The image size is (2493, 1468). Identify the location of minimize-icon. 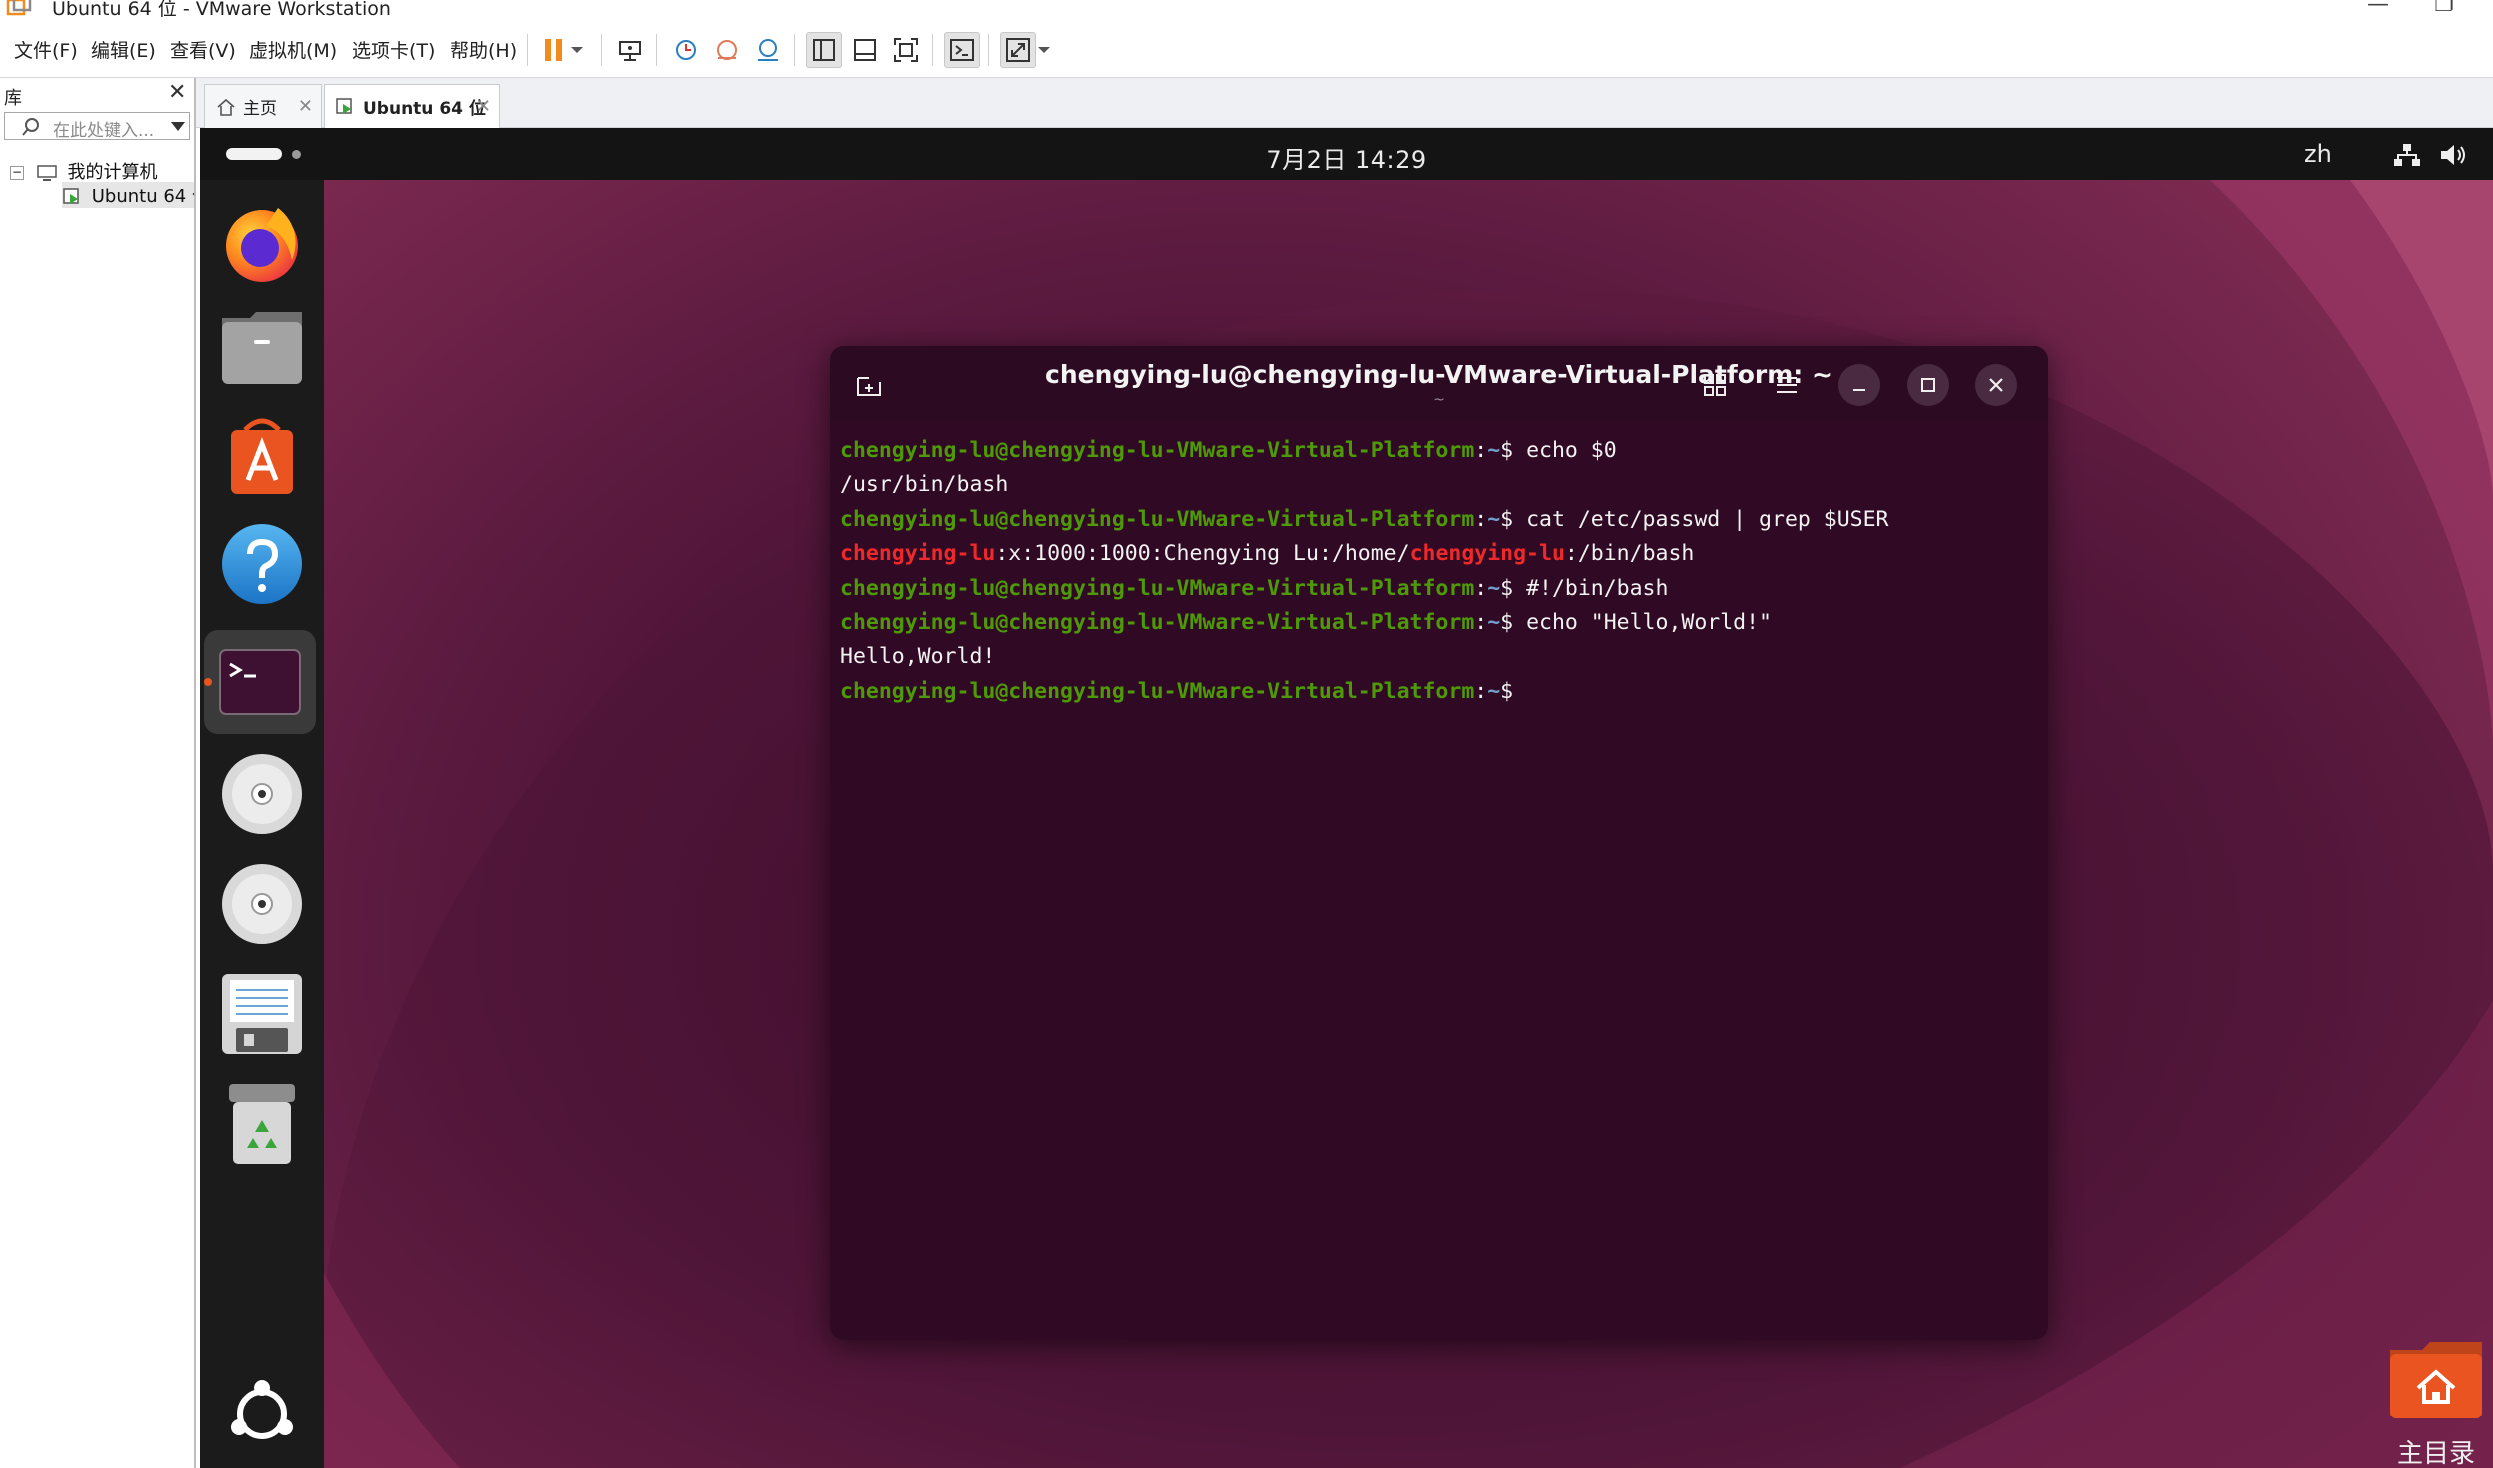
(1859, 390).